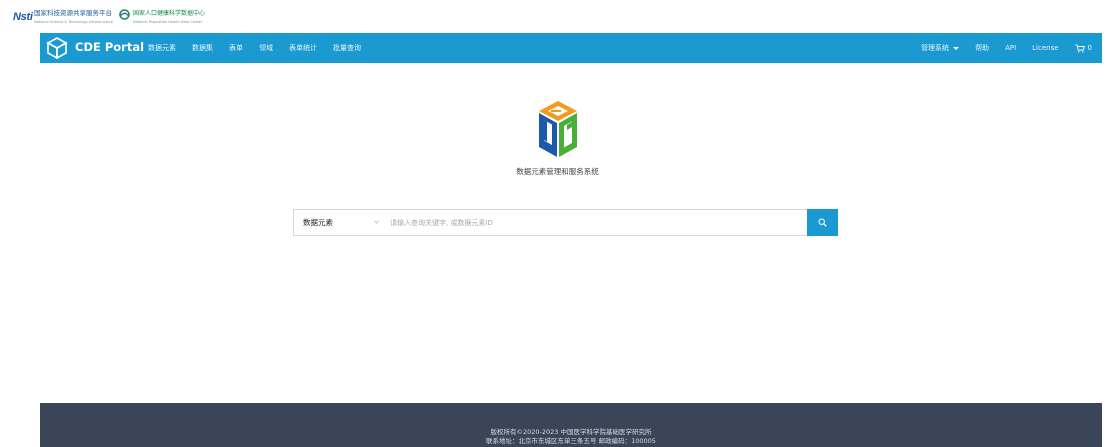 This screenshot has height=447, width=1115. What do you see at coordinates (1045, 48) in the screenshot?
I see `license-link: License` at bounding box center [1045, 48].